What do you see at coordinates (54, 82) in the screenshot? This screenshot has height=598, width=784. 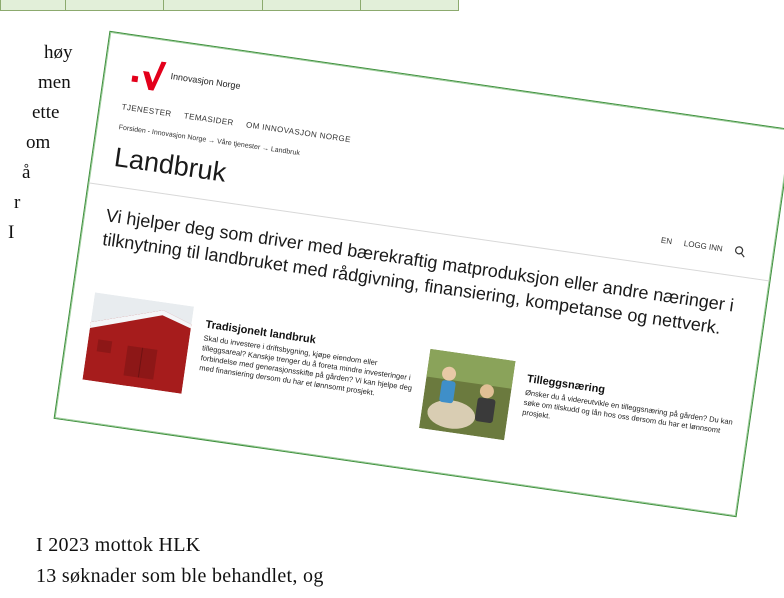 I see `body-text-fragment: men` at bounding box center [54, 82].